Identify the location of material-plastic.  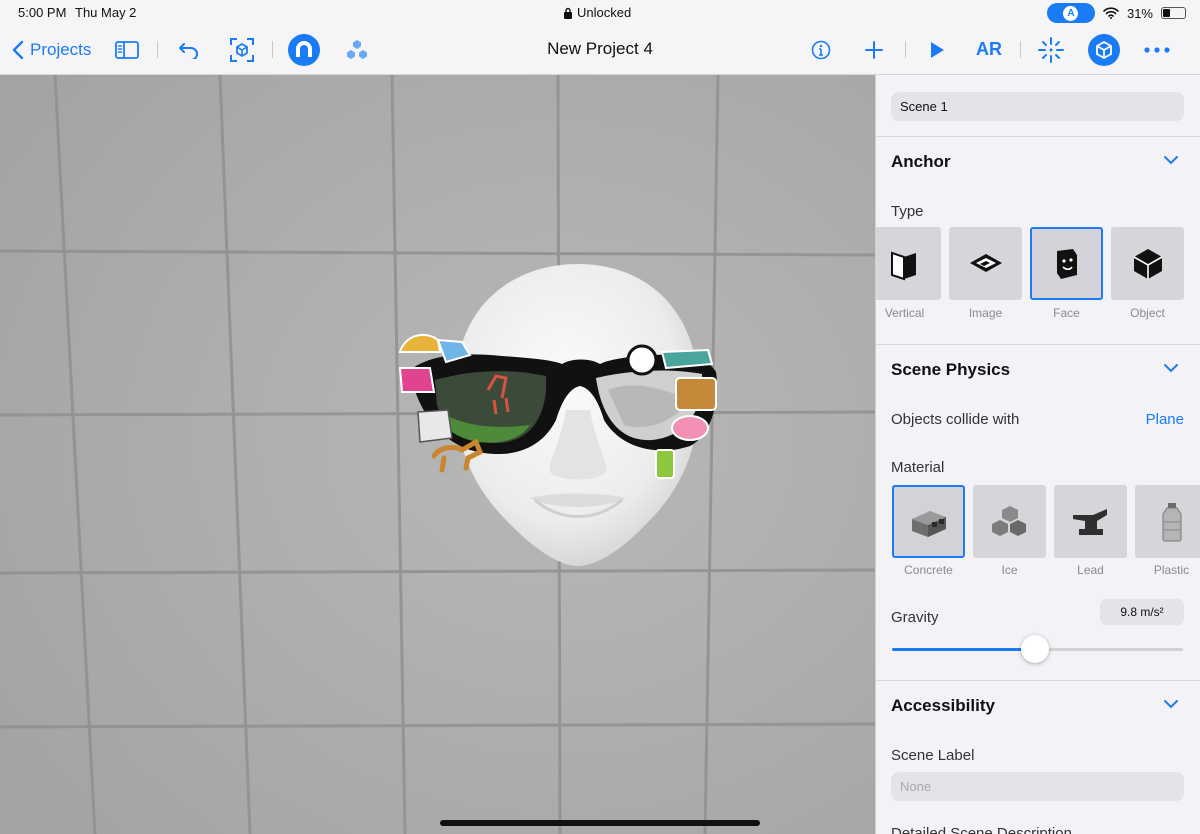
(1167, 521).